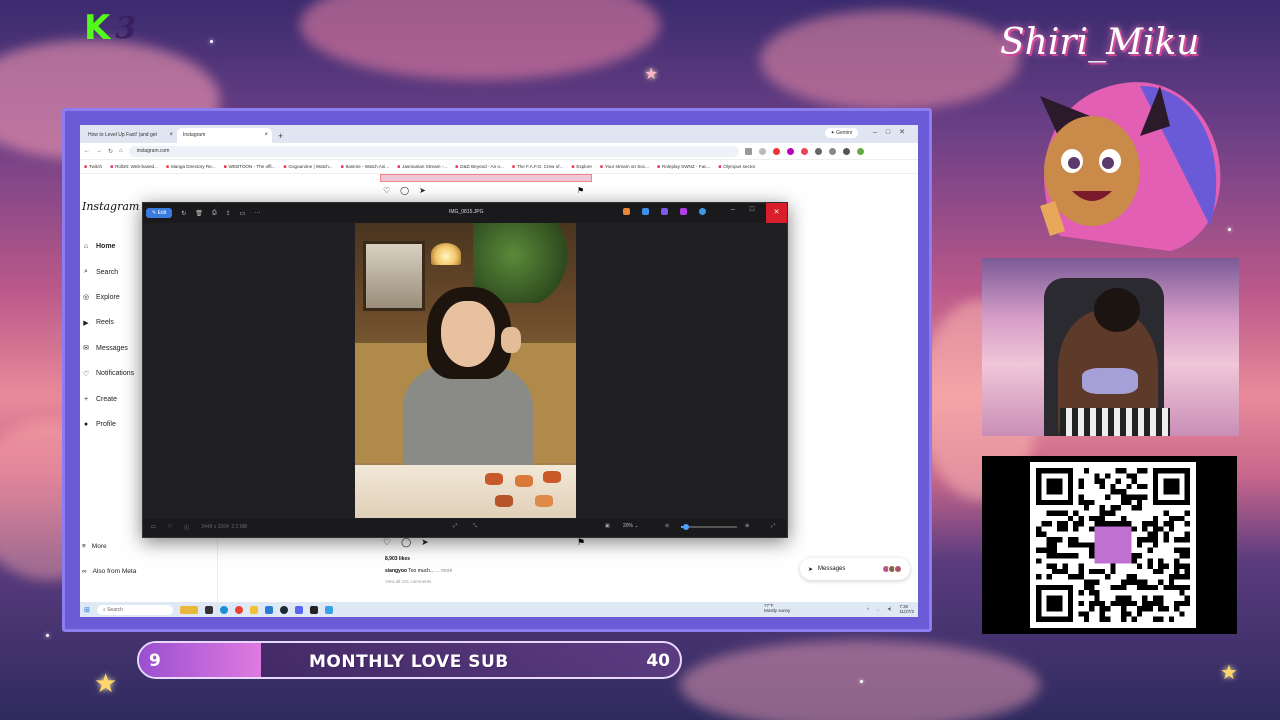  I want to click on terminal-icon, so click(208, 609).